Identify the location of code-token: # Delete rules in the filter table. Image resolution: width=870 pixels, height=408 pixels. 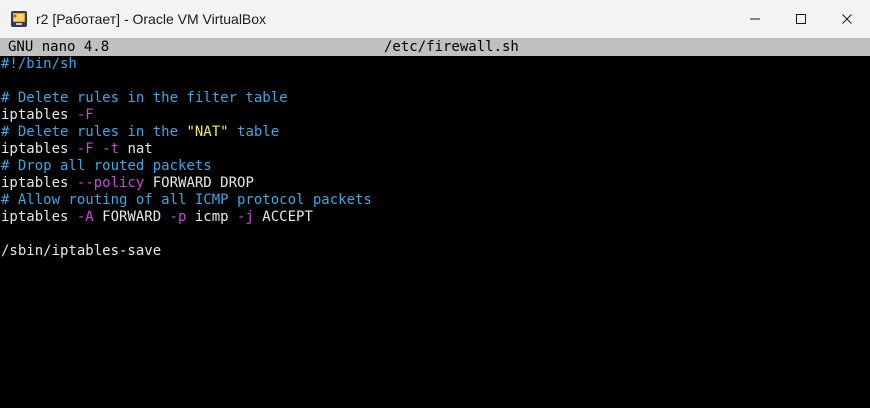
(144, 98).